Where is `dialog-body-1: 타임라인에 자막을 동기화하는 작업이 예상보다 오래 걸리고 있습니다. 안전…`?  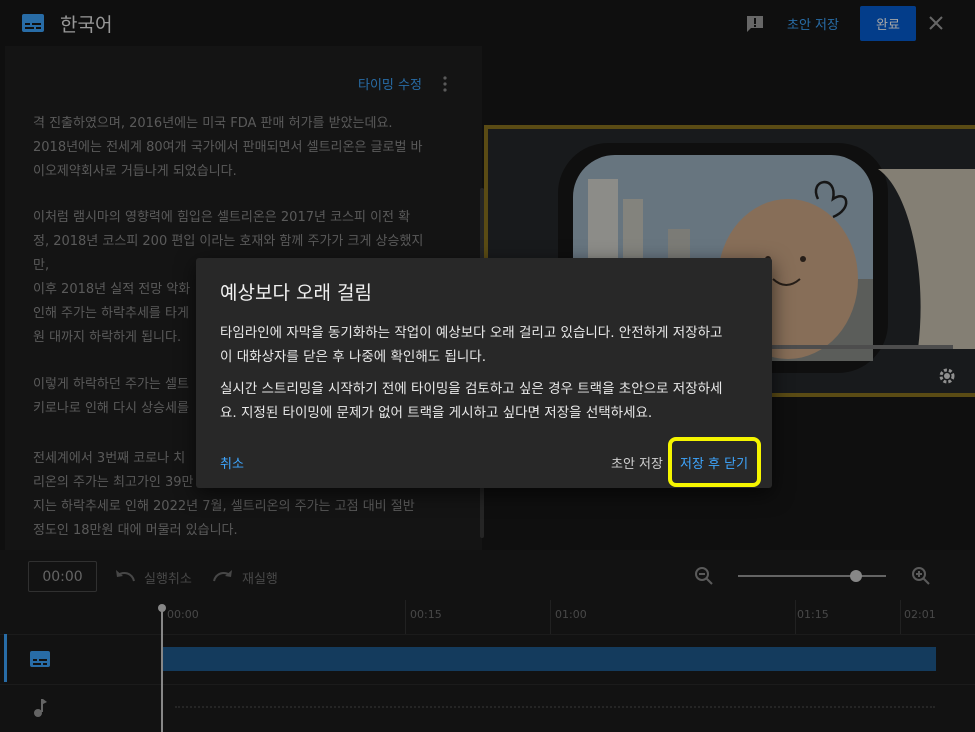
dialog-body-1: 타임라인에 자막을 동기화하는 작업이 예상보다 오래 걸리고 있습니다. 안전… is located at coordinates (485, 345).